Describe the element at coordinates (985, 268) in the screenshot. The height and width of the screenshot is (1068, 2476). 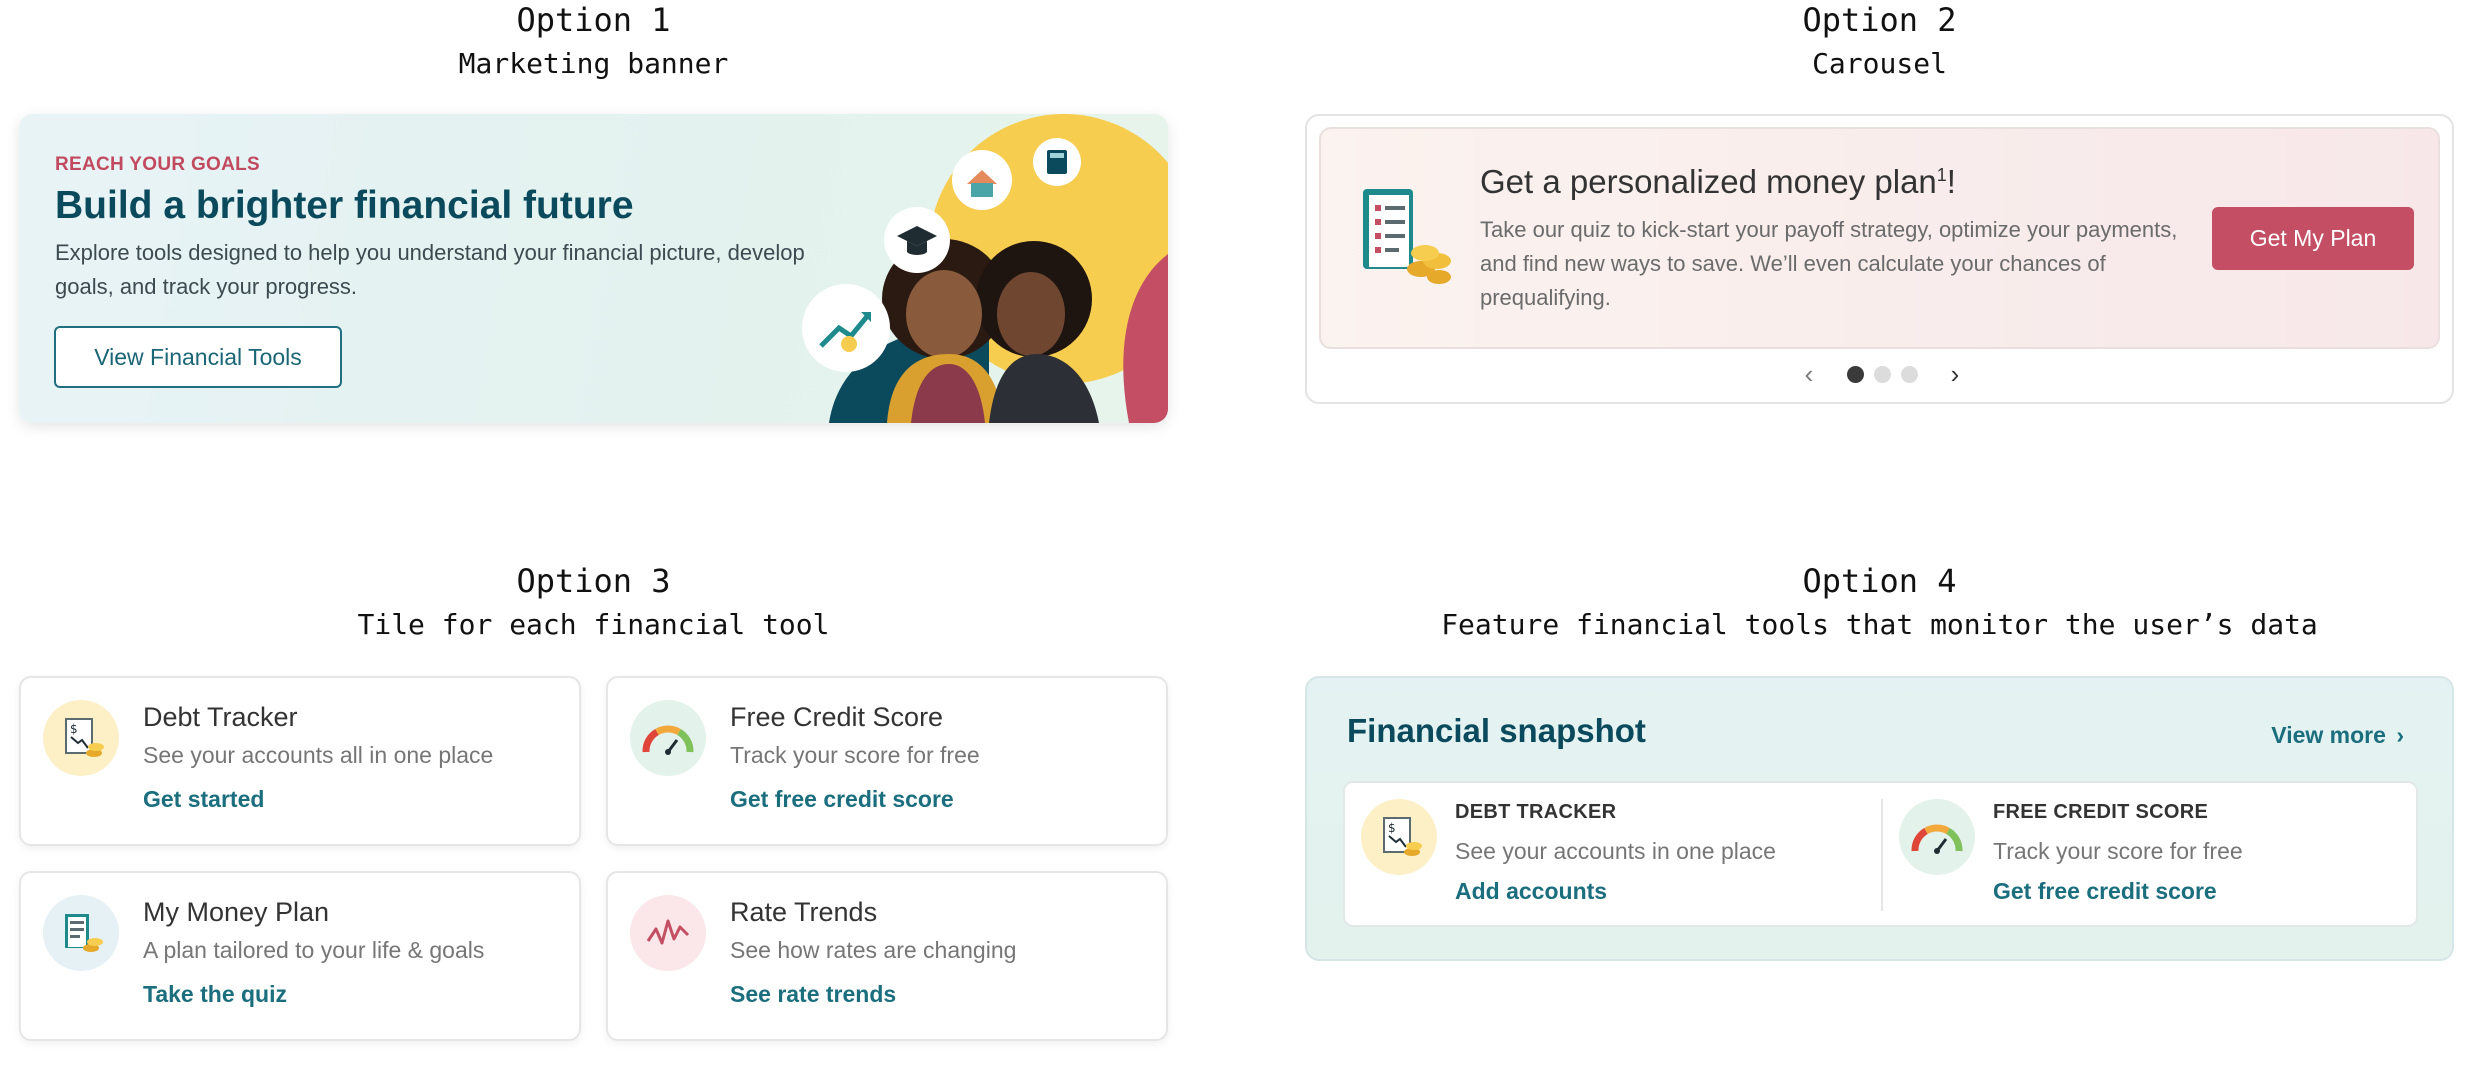
I see `banner-illustration` at that location.